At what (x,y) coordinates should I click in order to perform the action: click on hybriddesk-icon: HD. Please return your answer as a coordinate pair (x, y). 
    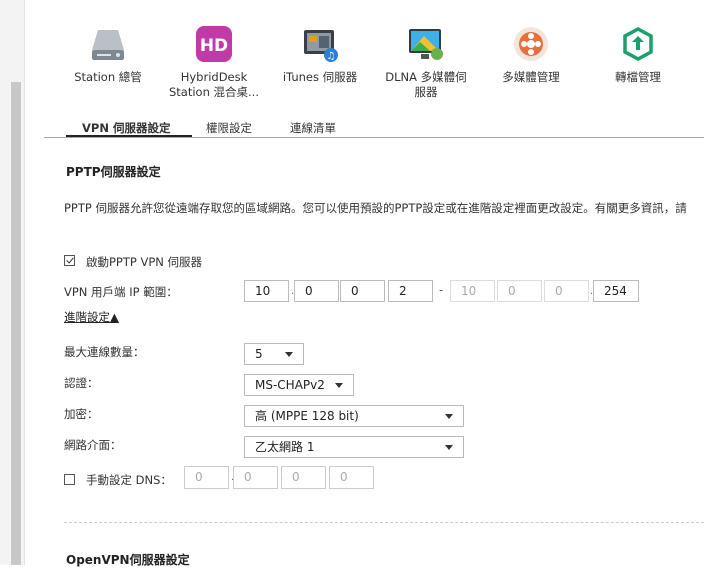
    Looking at the image, I should click on (214, 44).